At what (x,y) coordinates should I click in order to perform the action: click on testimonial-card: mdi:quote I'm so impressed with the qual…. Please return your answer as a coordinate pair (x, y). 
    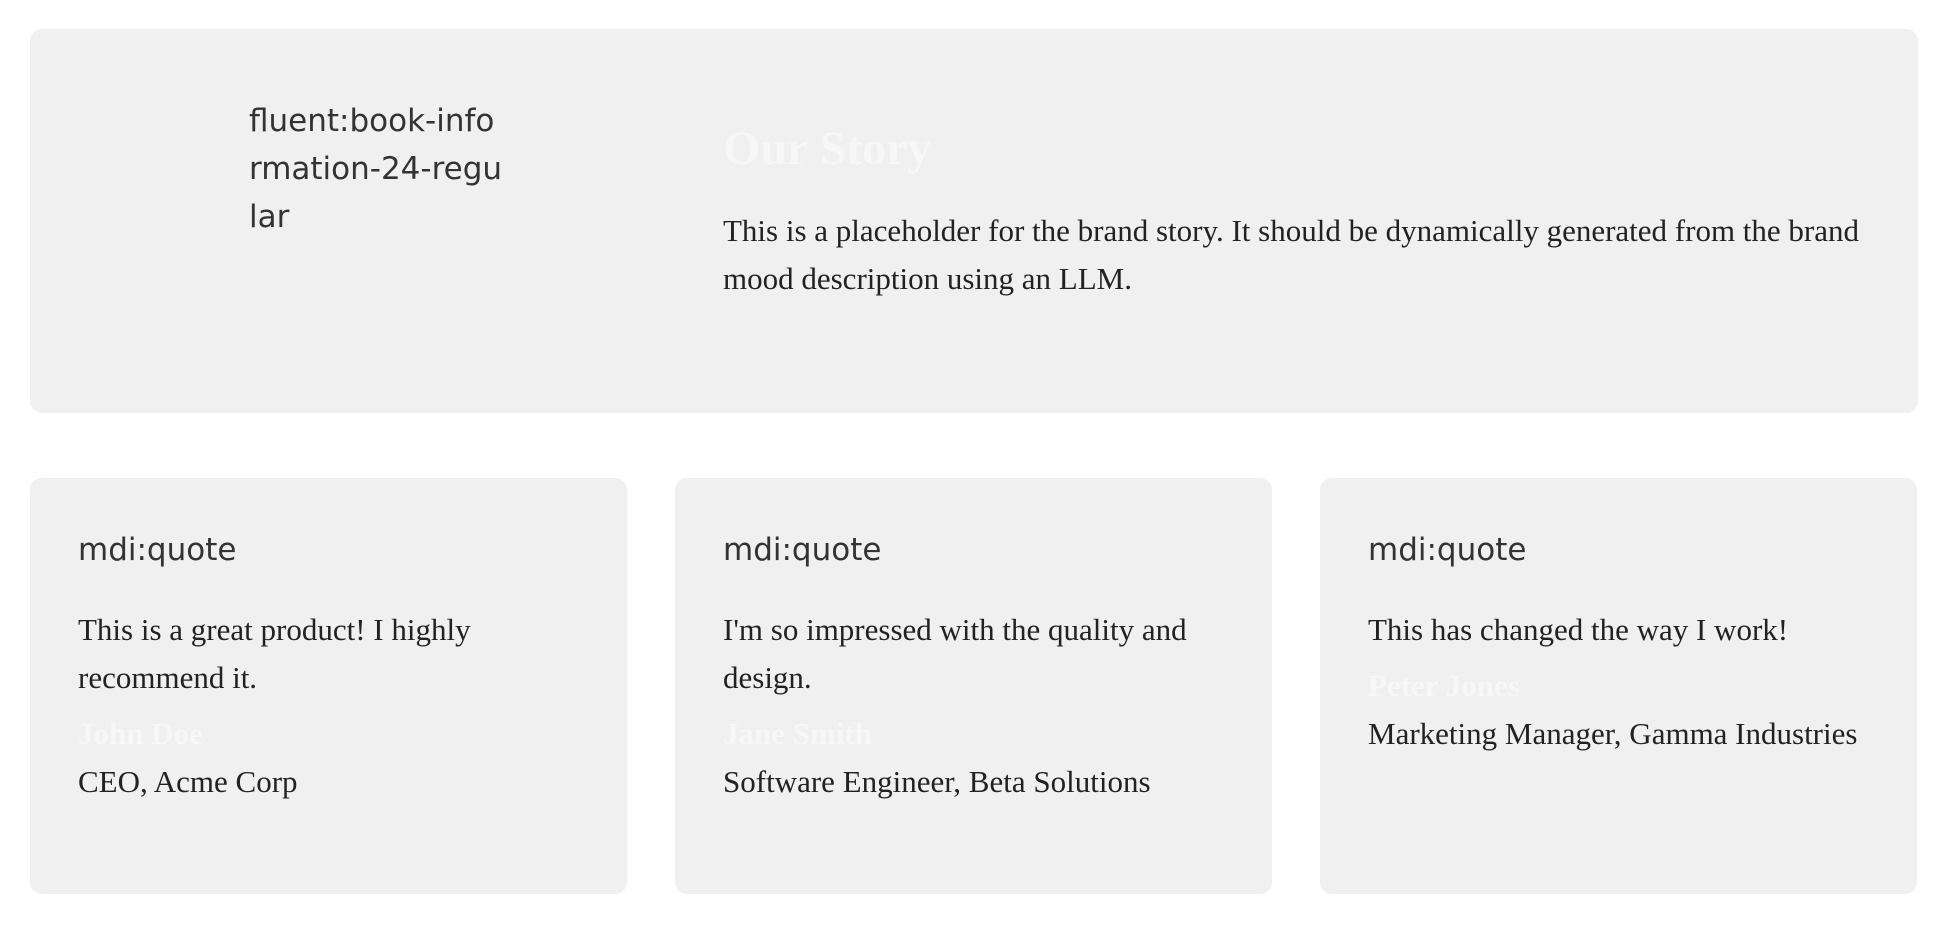
    Looking at the image, I should click on (973, 686).